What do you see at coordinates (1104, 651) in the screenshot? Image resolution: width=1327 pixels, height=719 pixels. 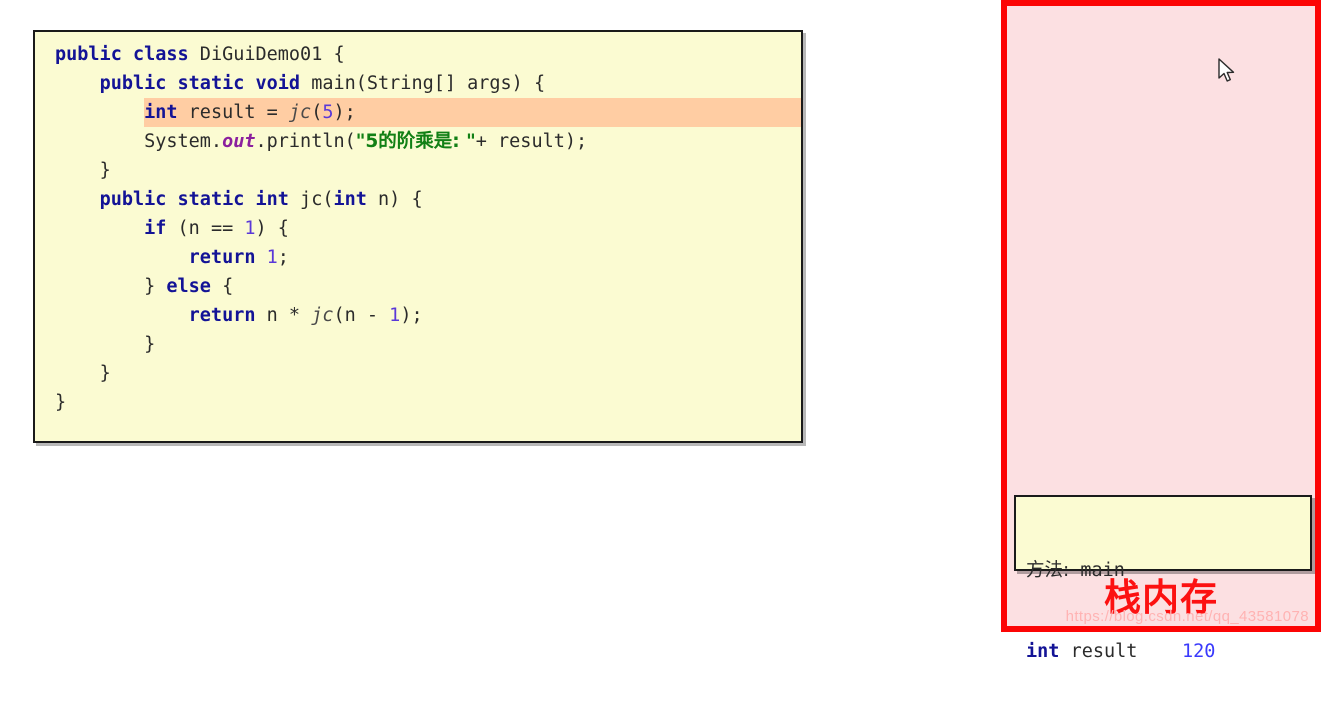 I see `stack-frame-var-name: result` at bounding box center [1104, 651].